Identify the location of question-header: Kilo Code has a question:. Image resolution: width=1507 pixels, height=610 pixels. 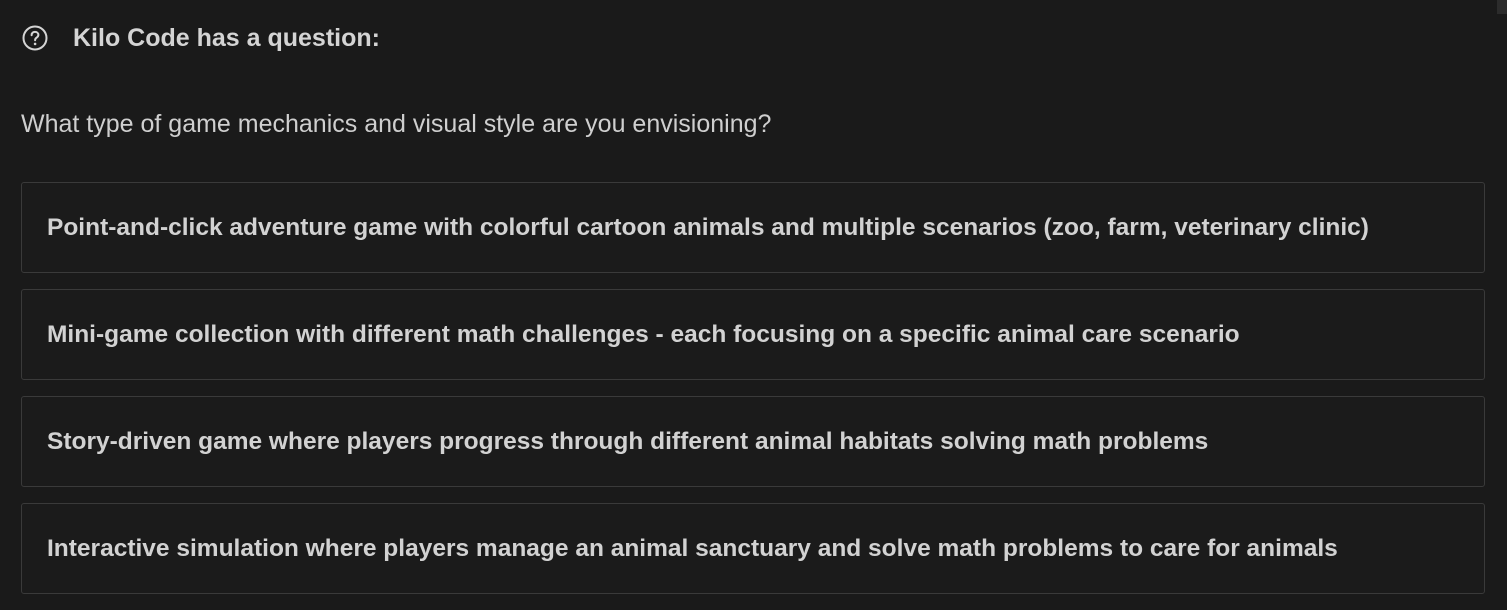
(201, 38).